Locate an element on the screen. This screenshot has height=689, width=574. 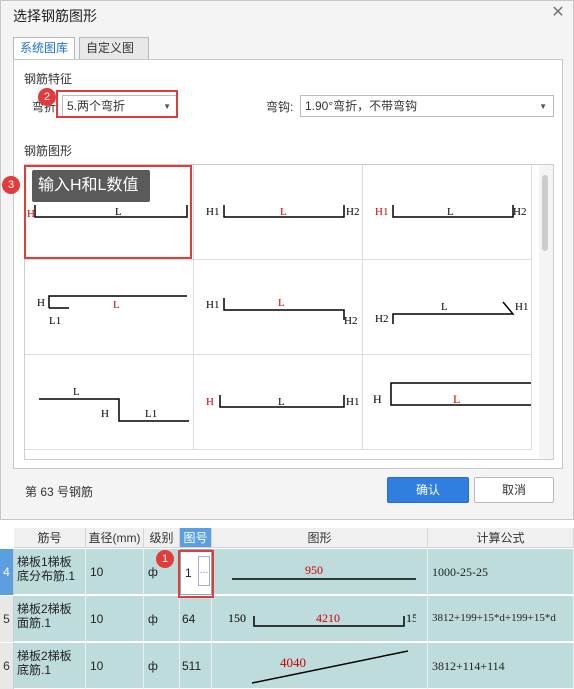
shape-cell-7: L H L1 is located at coordinates (109, 402).